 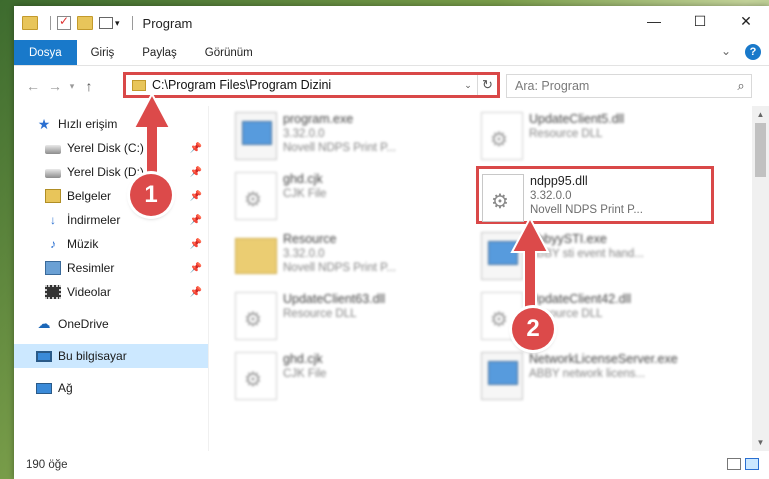 I want to click on file-item: UpdateClient5.dll Resource DLL, so click(x=598, y=139).